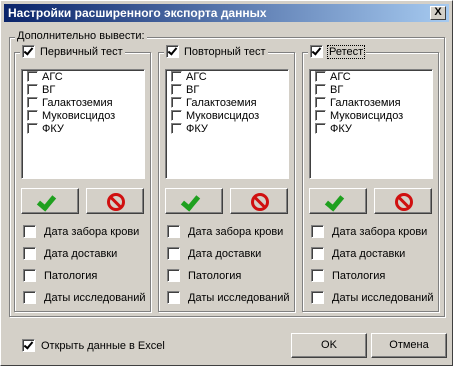 The width and height of the screenshot is (453, 366). I want to click on close-button: X, so click(438, 13).